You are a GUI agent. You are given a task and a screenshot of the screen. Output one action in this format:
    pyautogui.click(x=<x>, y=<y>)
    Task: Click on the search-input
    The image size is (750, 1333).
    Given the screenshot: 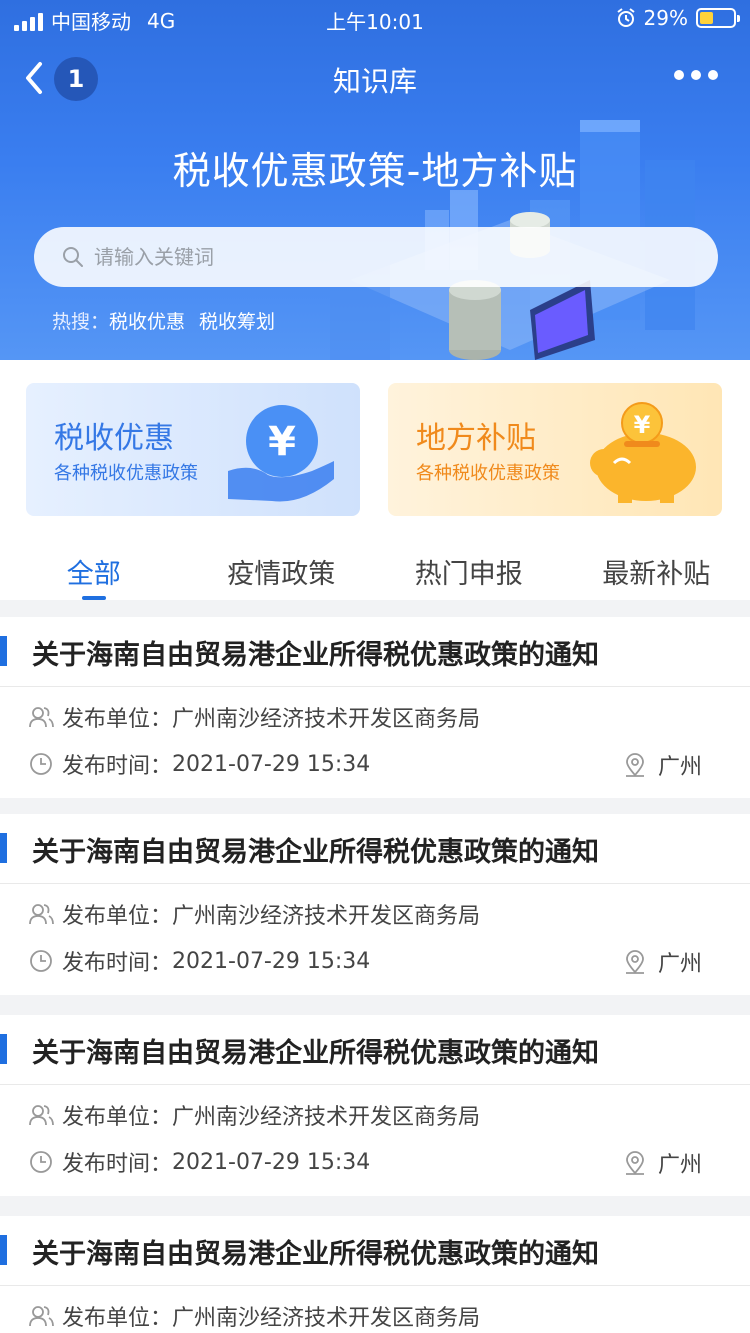 What is the action you would take?
    pyautogui.click(x=374, y=257)
    